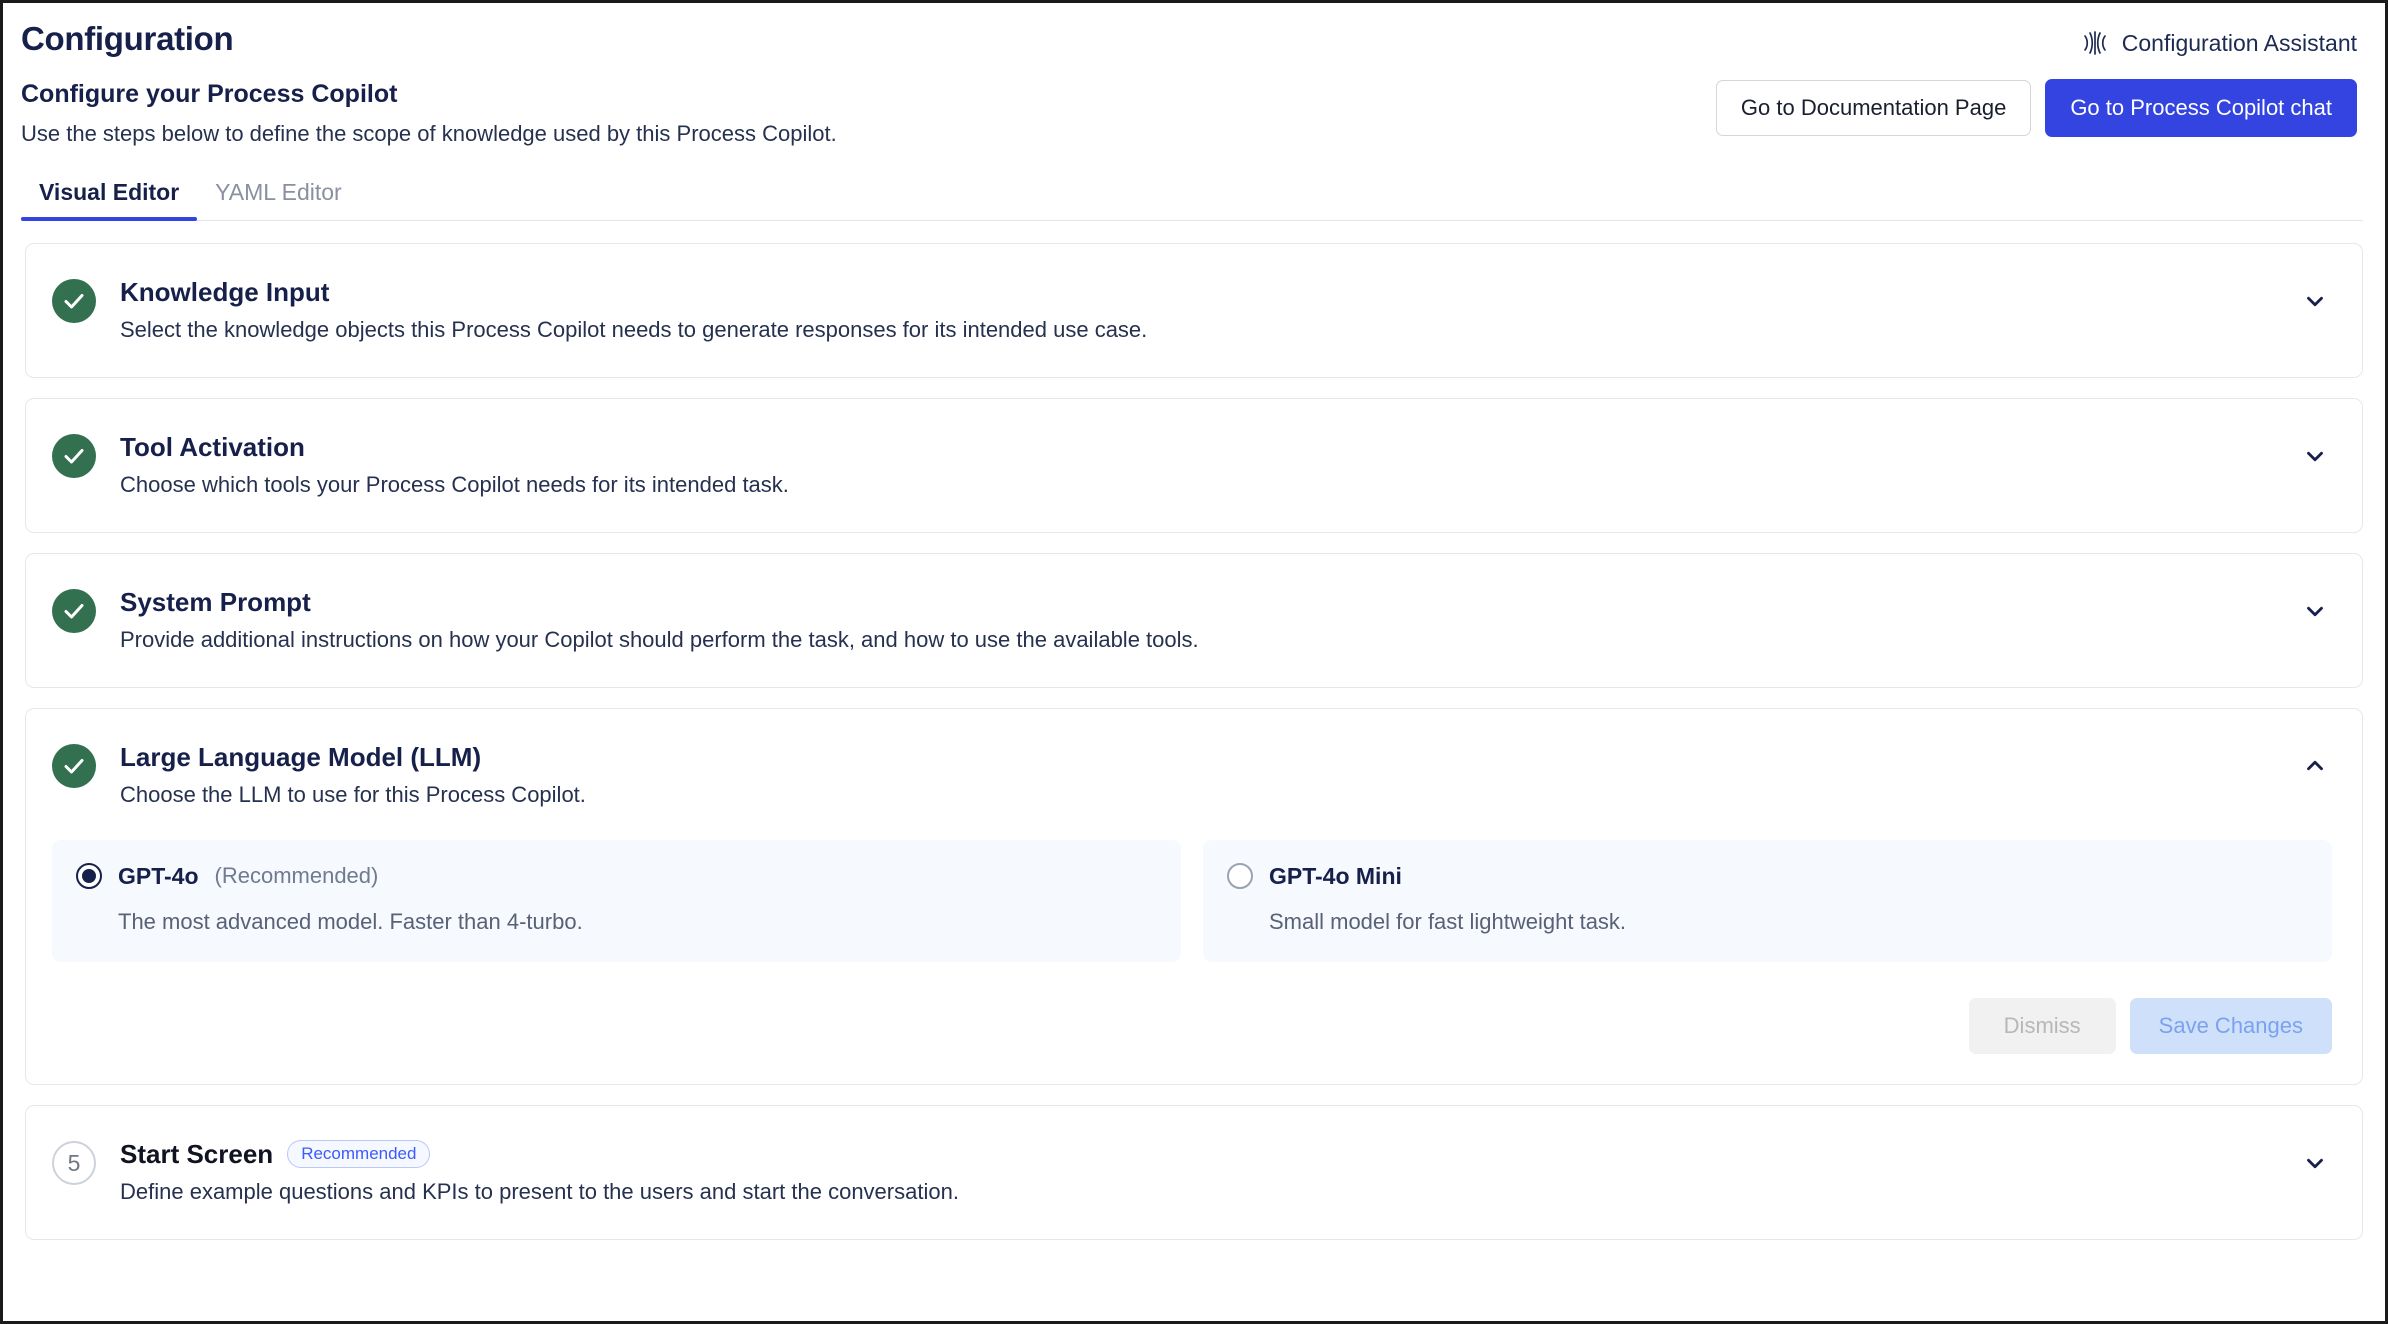 The height and width of the screenshot is (1324, 2388). Describe the element at coordinates (1240, 876) in the screenshot. I see `radio-icon-gpt4o-mini` at that location.